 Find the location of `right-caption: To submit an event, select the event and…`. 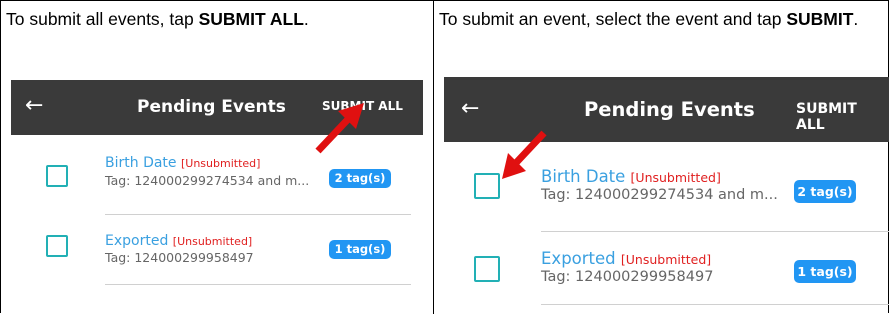

right-caption: To submit an event, select the event and… is located at coordinates (661, 19).